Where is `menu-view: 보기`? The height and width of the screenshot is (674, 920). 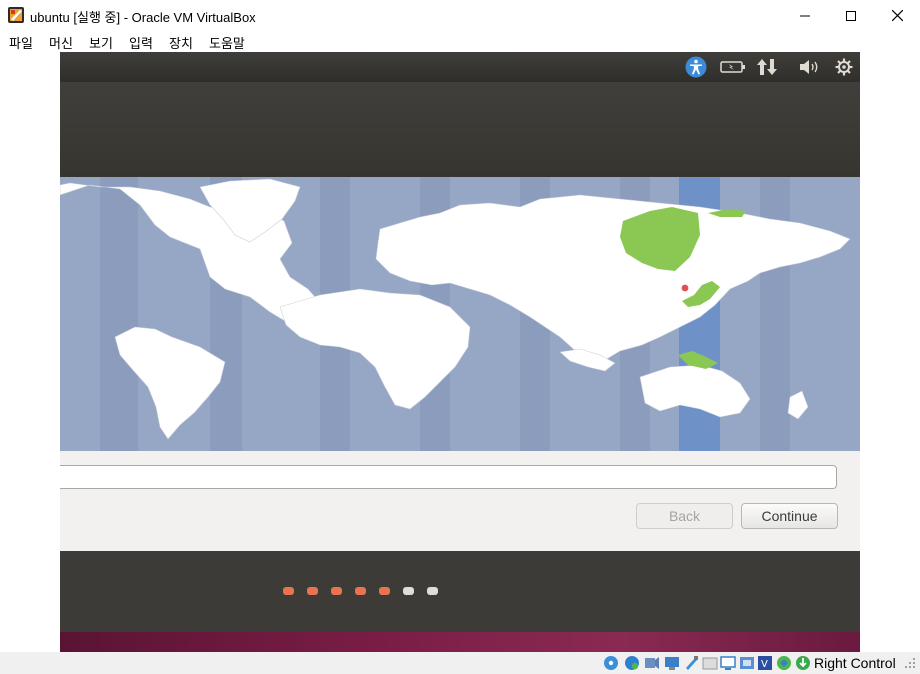 menu-view: 보기 is located at coordinates (101, 42).